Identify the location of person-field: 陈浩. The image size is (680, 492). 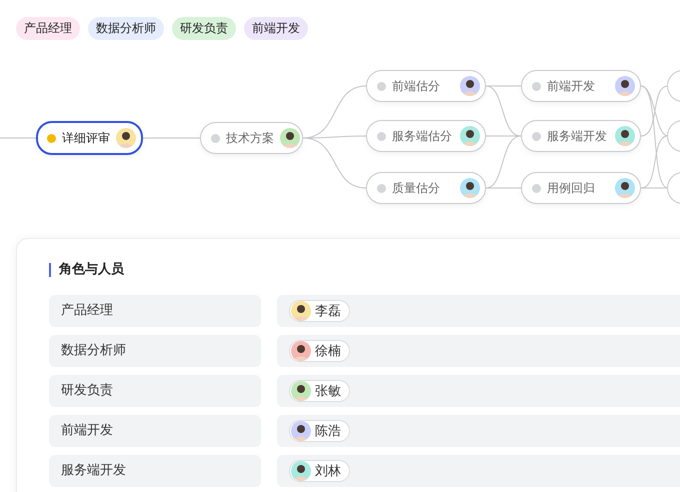
(478, 431).